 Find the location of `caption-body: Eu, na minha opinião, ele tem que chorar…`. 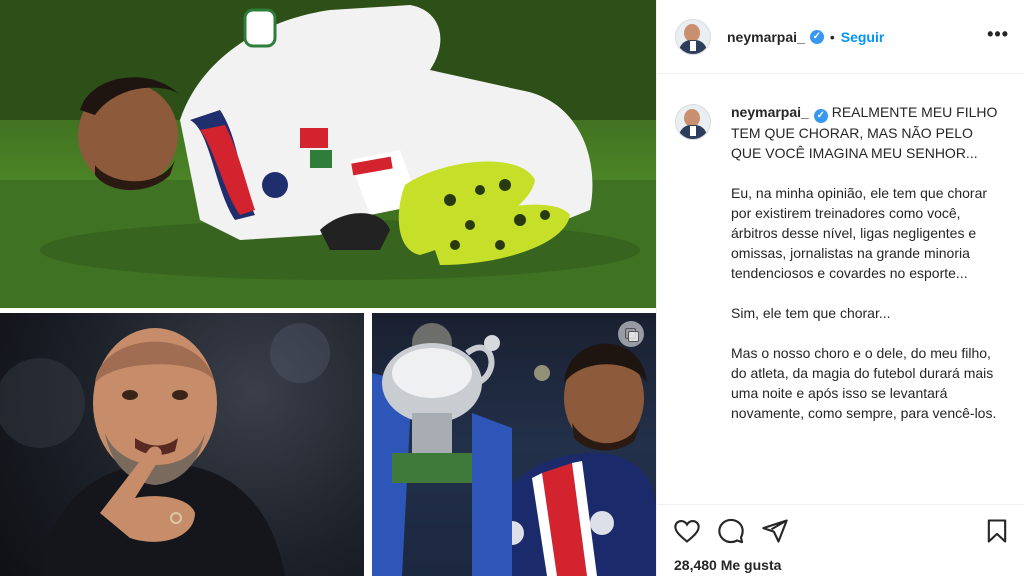

caption-body: Eu, na minha opinião, ele tem que chorar… is located at coordinates (864, 303).